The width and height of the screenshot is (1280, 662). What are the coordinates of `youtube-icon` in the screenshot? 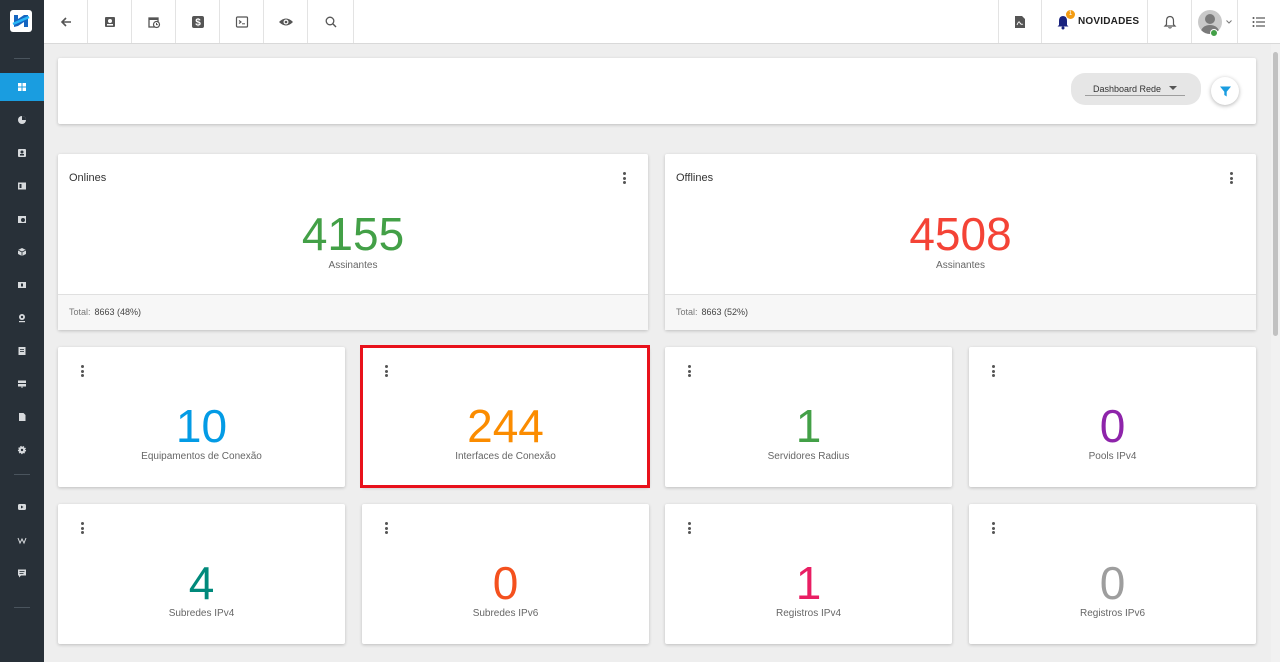 It's located at (22, 507).